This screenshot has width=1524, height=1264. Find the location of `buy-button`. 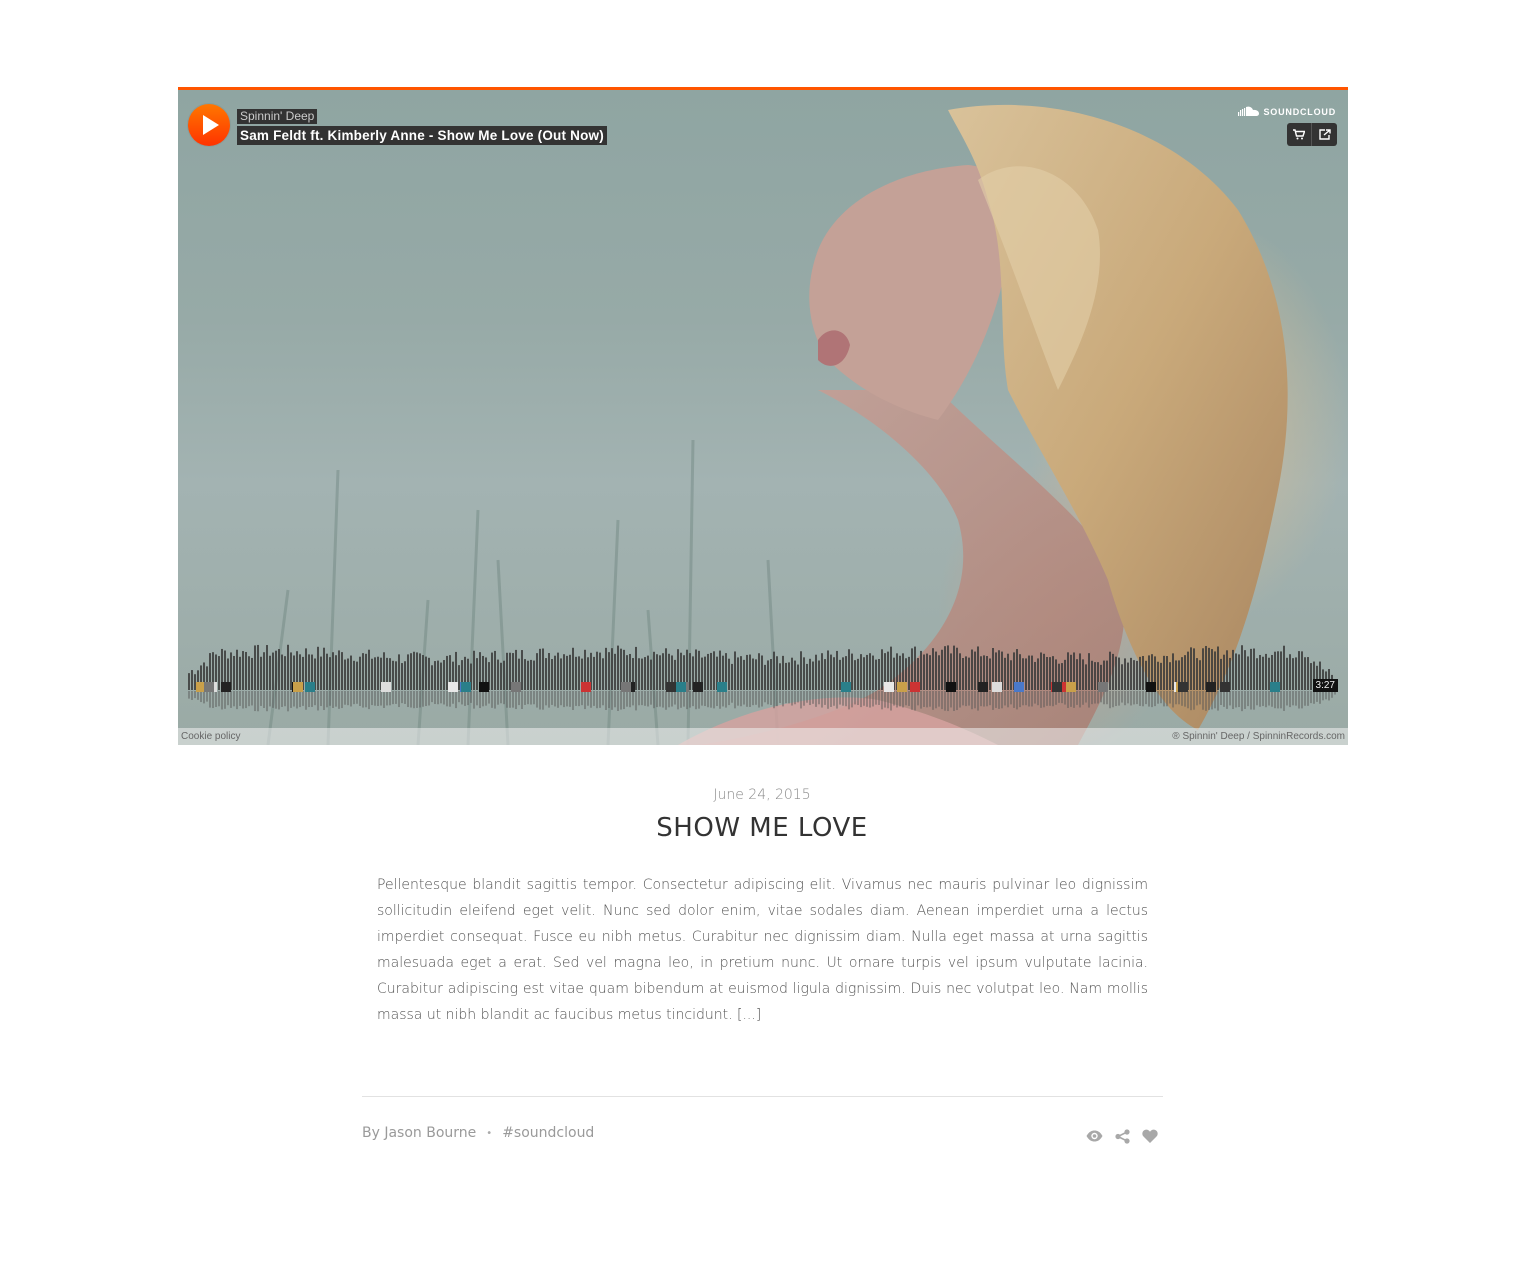

buy-button is located at coordinates (1299, 134).